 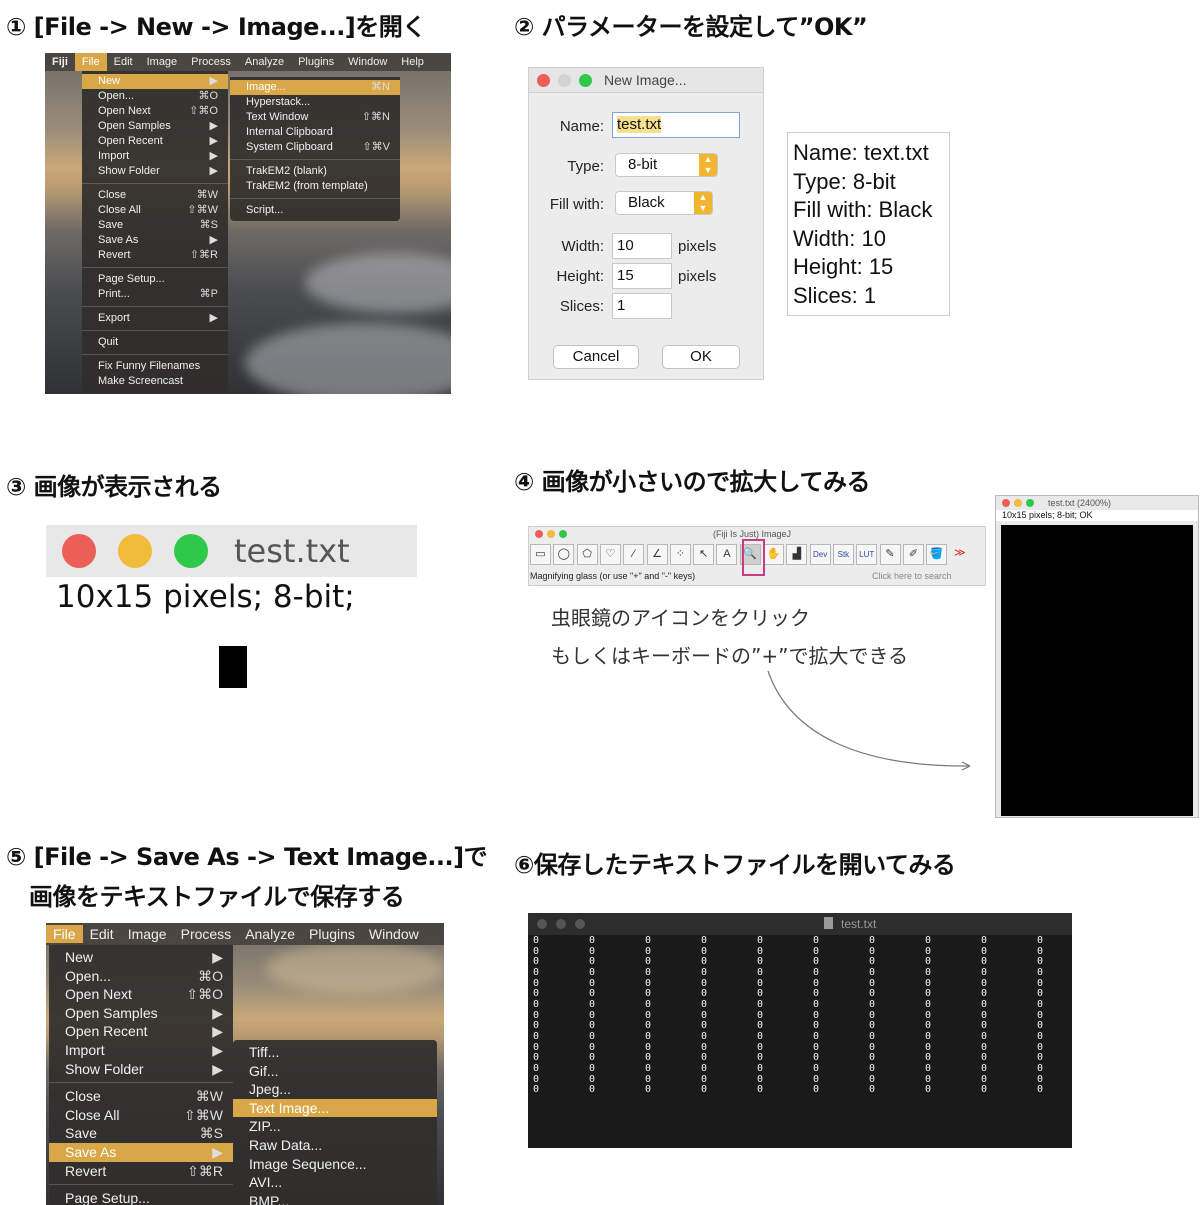 I want to click on wand-tool: ↖, so click(x=704, y=554).